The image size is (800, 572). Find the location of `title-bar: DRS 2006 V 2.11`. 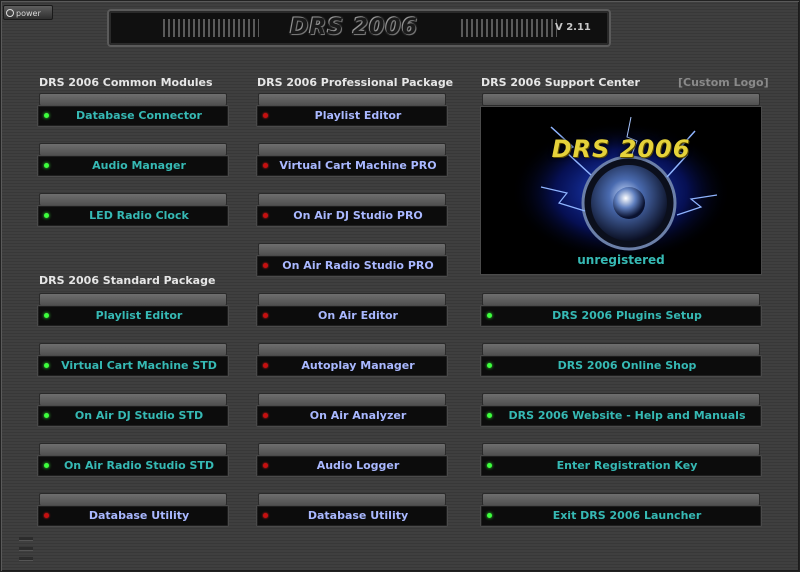

title-bar: DRS 2006 V 2.11 is located at coordinates (359, 28).